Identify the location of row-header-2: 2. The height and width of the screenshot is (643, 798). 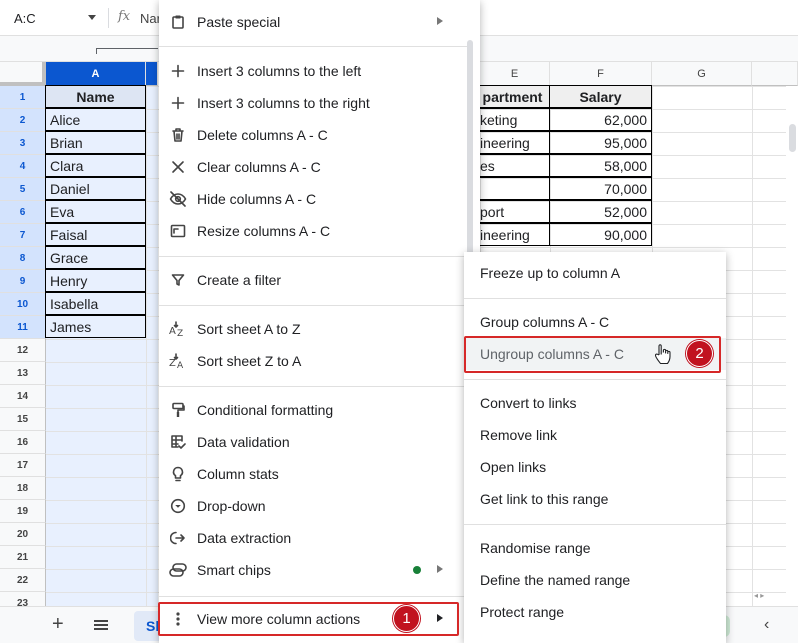
(23, 120).